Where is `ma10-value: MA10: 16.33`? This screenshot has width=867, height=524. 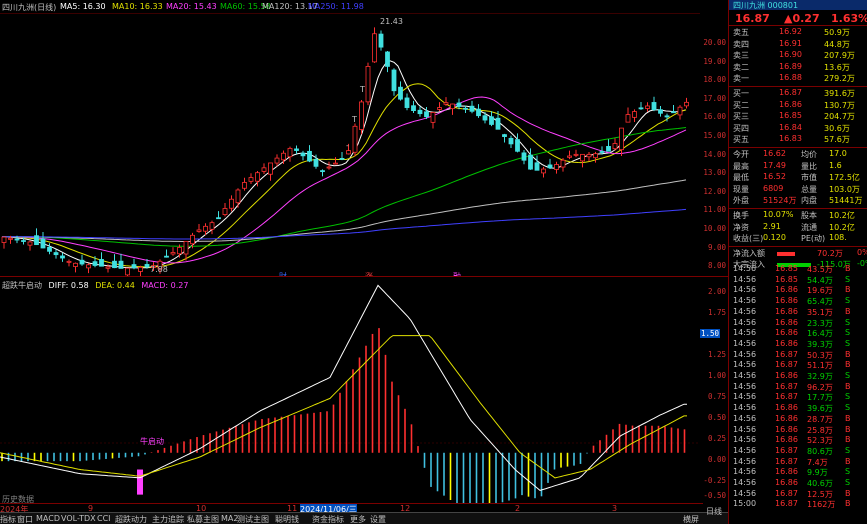 ma10-value: MA10: 16.33 is located at coordinates (137, 6).